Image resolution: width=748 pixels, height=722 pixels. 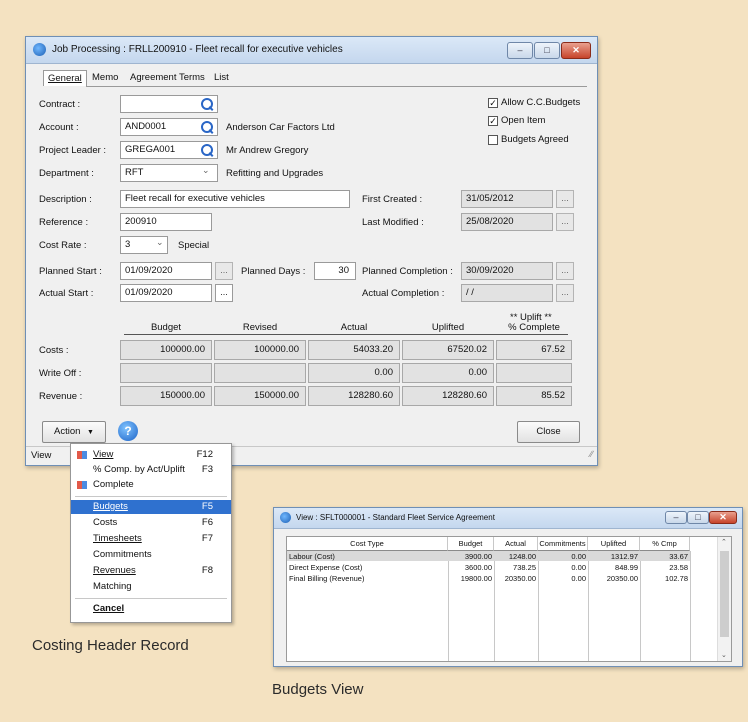 What do you see at coordinates (724, 542) in the screenshot?
I see `scroll-up-icon: ⌃` at bounding box center [724, 542].